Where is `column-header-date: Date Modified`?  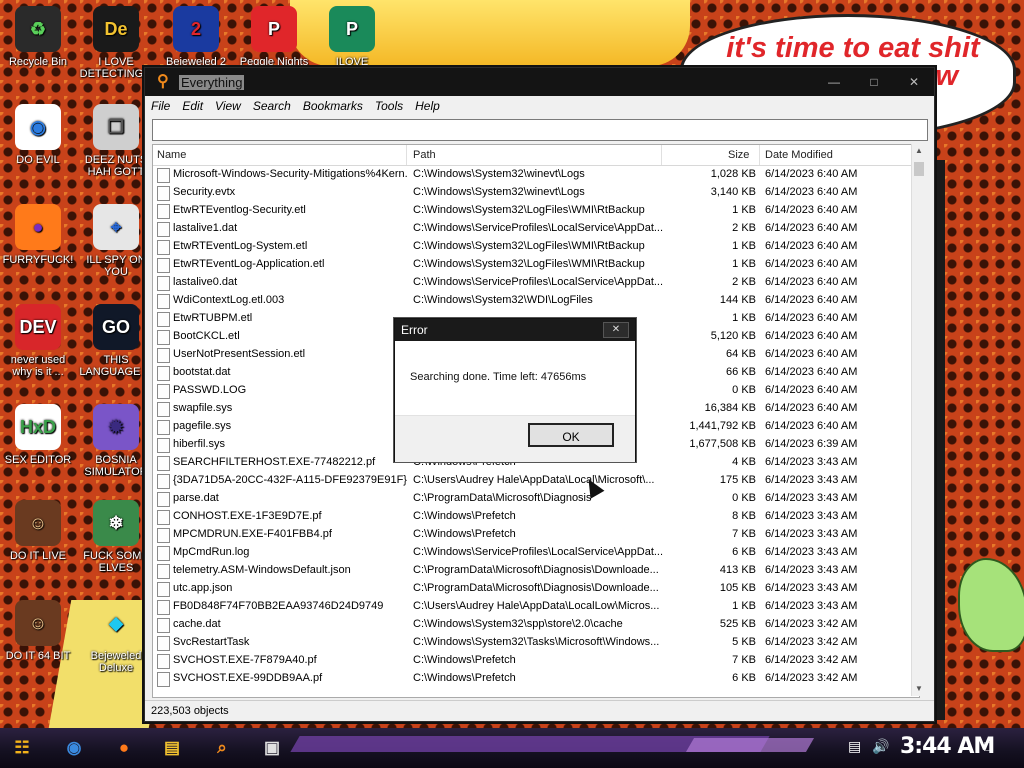 column-header-date: Date Modified is located at coordinates (799, 155).